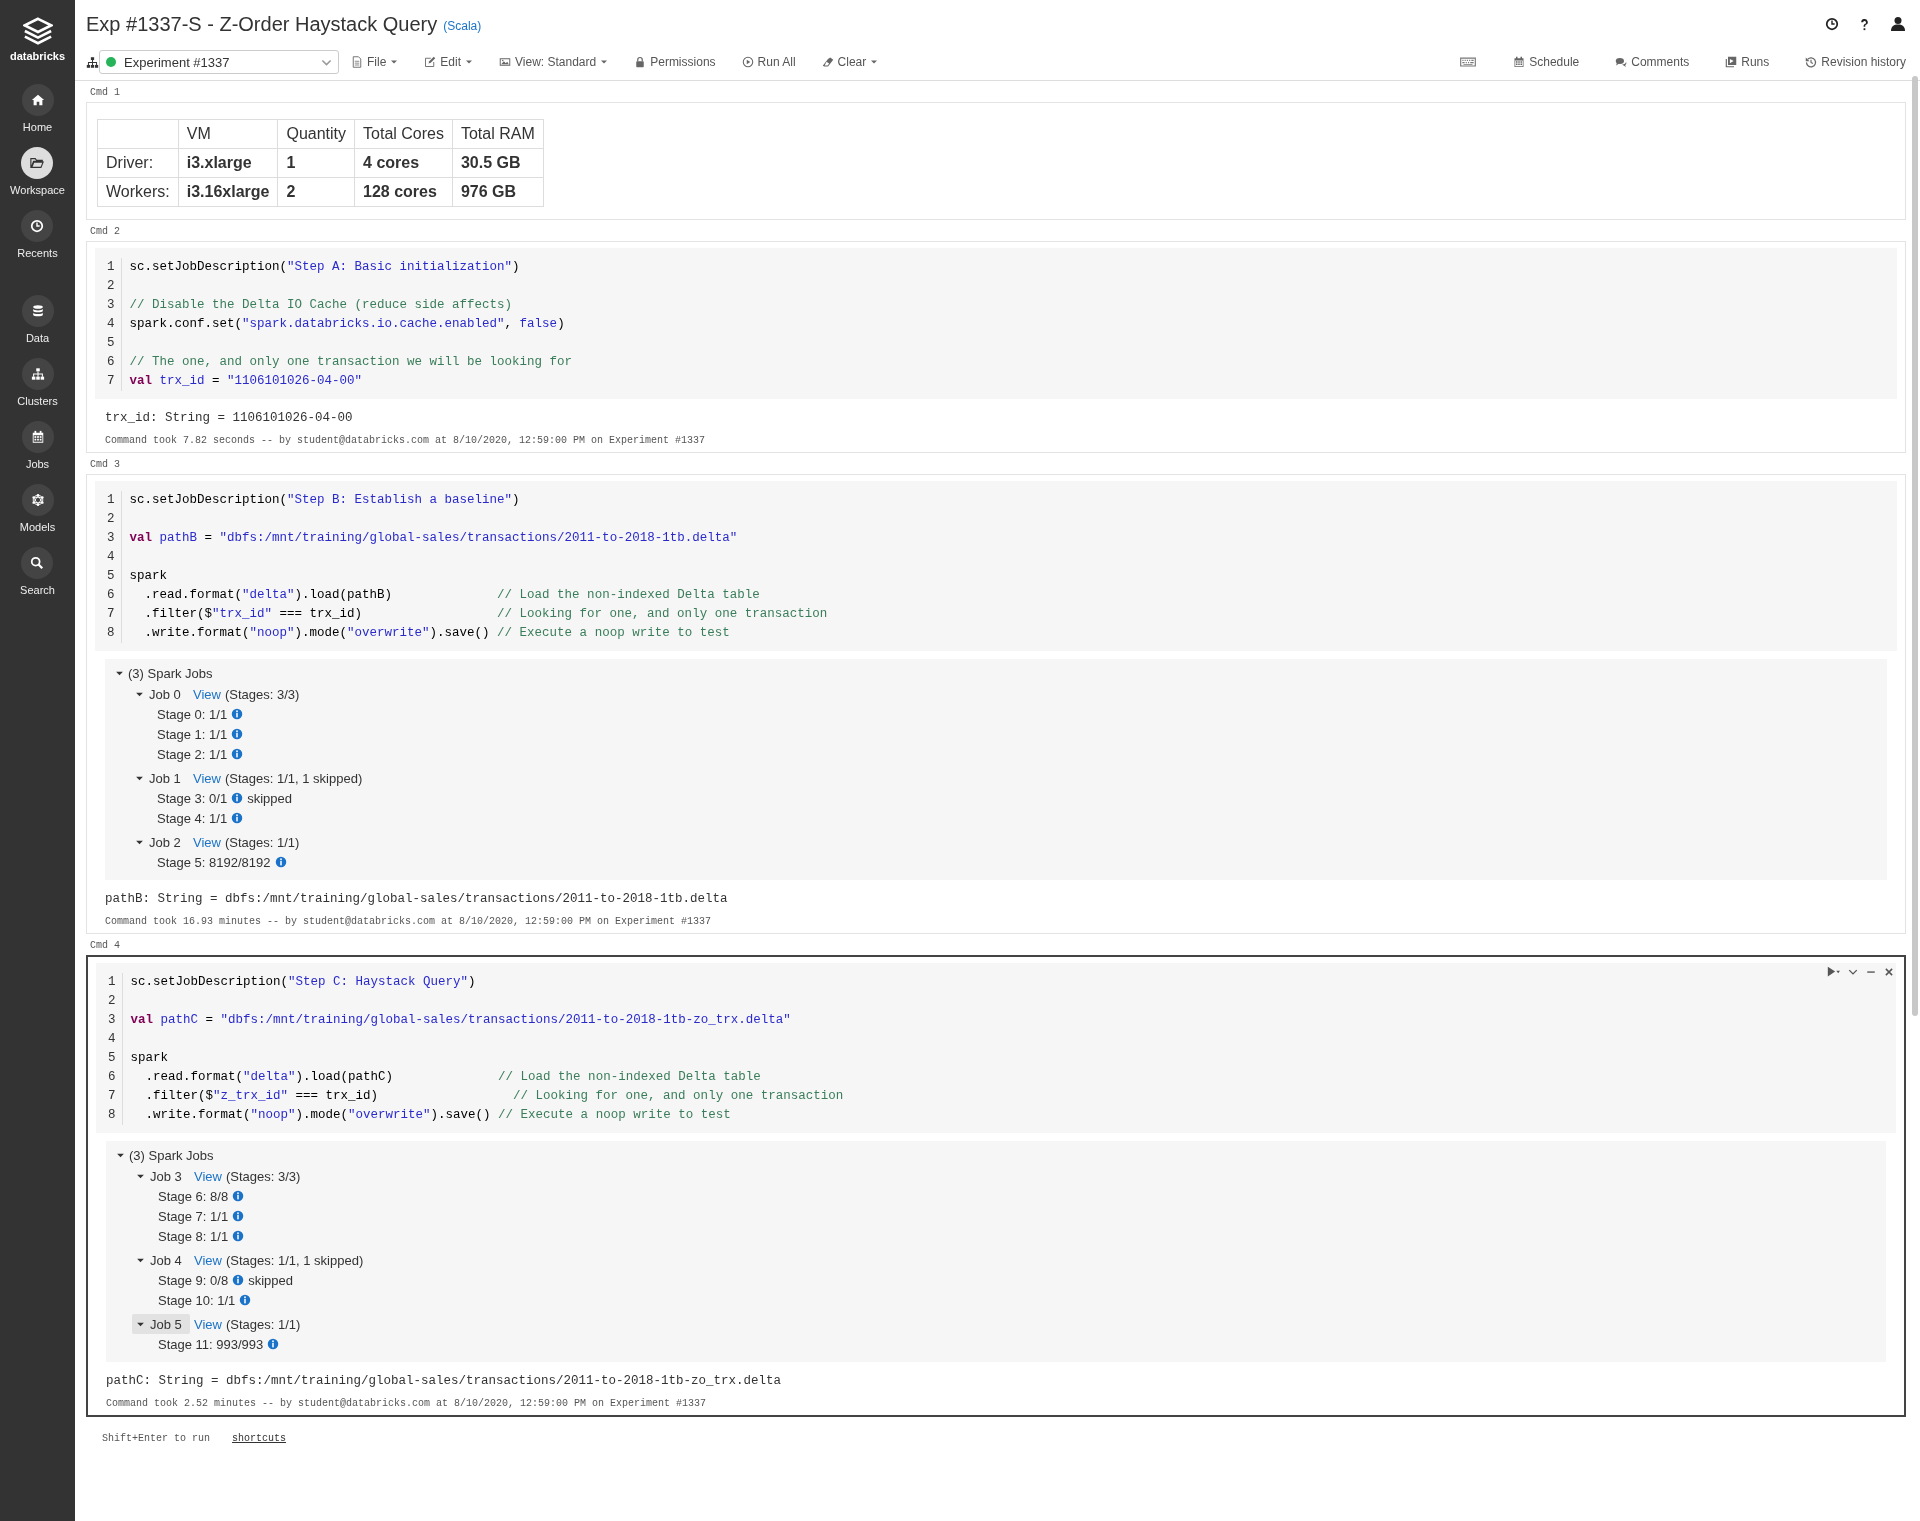 The width and height of the screenshot is (1920, 1521). Describe the element at coordinates (192, 714) in the screenshot. I see `stage-label: Stage 0: 1/1` at that location.